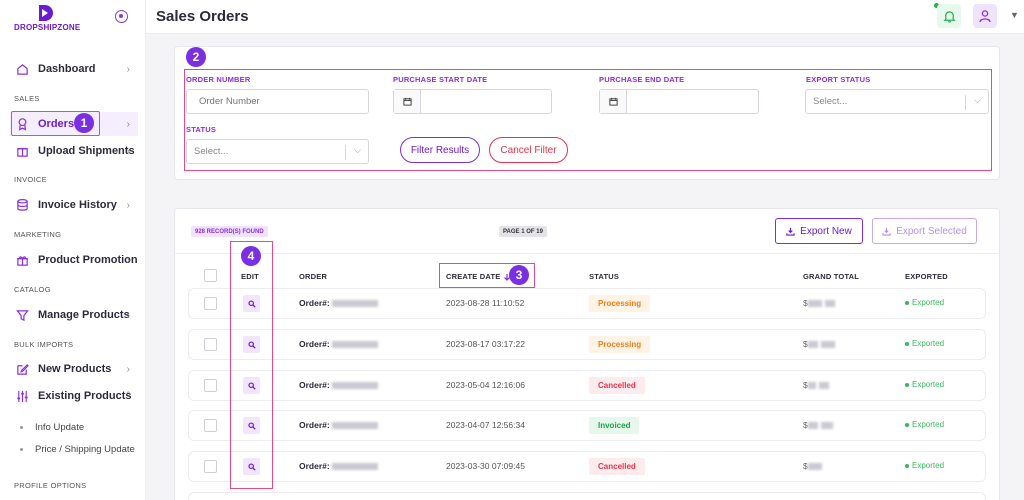  I want to click on box-icon, so click(22, 151).